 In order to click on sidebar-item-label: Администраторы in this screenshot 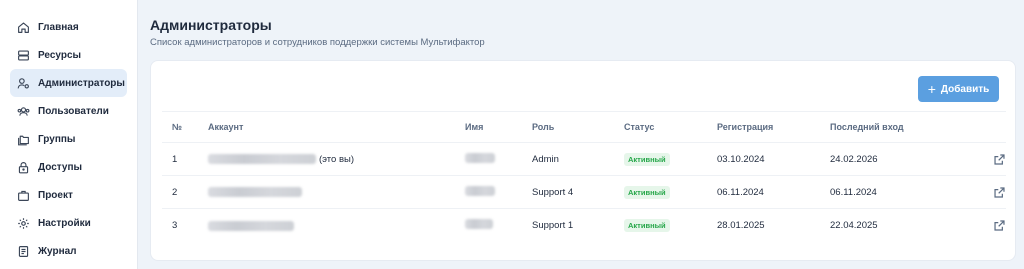, I will do `click(81, 83)`.